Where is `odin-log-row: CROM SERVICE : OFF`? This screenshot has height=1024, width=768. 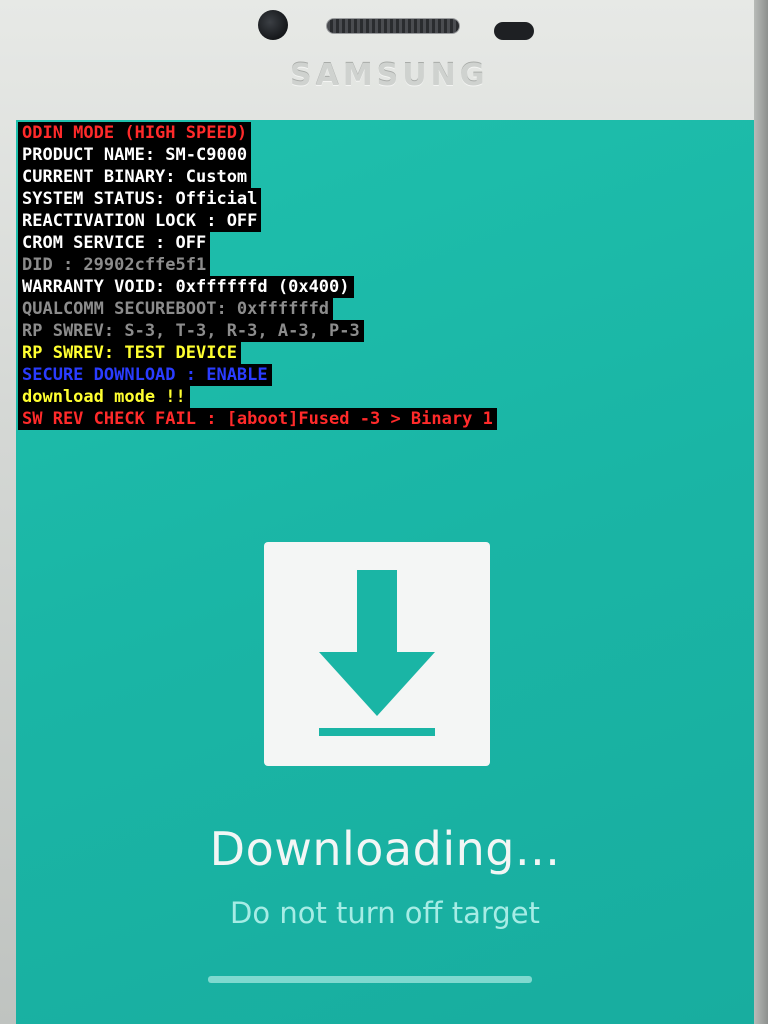 odin-log-row: CROM SERVICE : OFF is located at coordinates (257, 243).